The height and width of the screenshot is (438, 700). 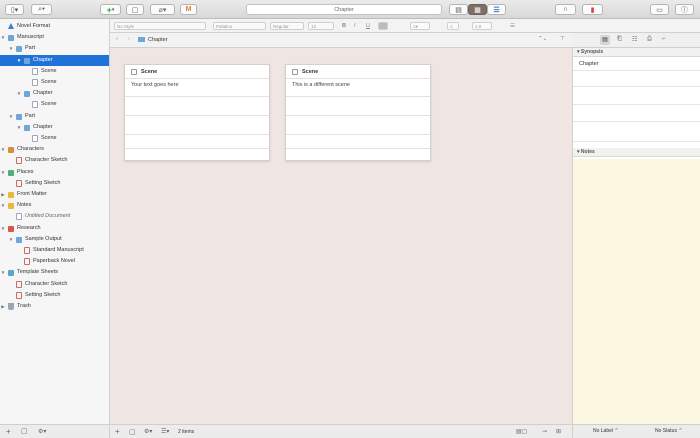 What do you see at coordinates (368, 26) in the screenshot?
I see `underline-button: U` at bounding box center [368, 26].